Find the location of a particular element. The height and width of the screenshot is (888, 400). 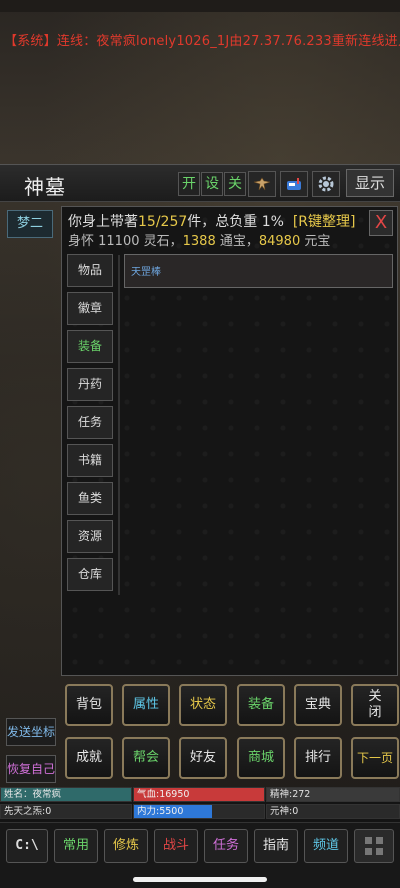

money-yuanbao: 84980 is located at coordinates (279, 241).